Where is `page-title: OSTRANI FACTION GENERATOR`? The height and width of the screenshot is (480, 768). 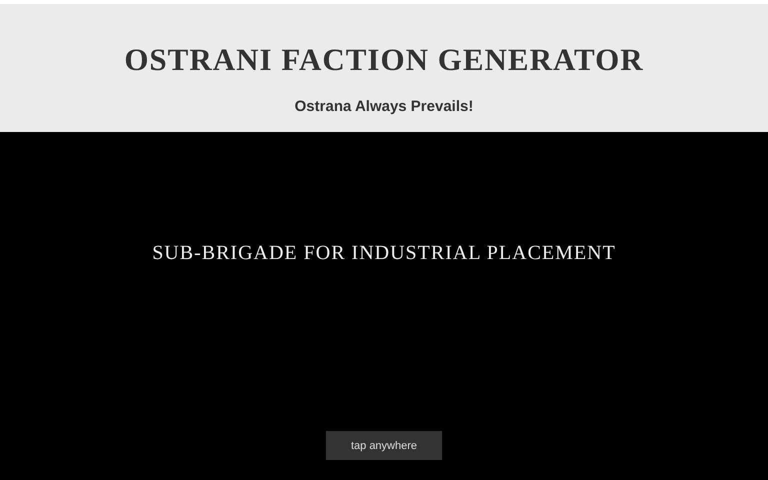 page-title: OSTRANI FACTION GENERATOR is located at coordinates (384, 60).